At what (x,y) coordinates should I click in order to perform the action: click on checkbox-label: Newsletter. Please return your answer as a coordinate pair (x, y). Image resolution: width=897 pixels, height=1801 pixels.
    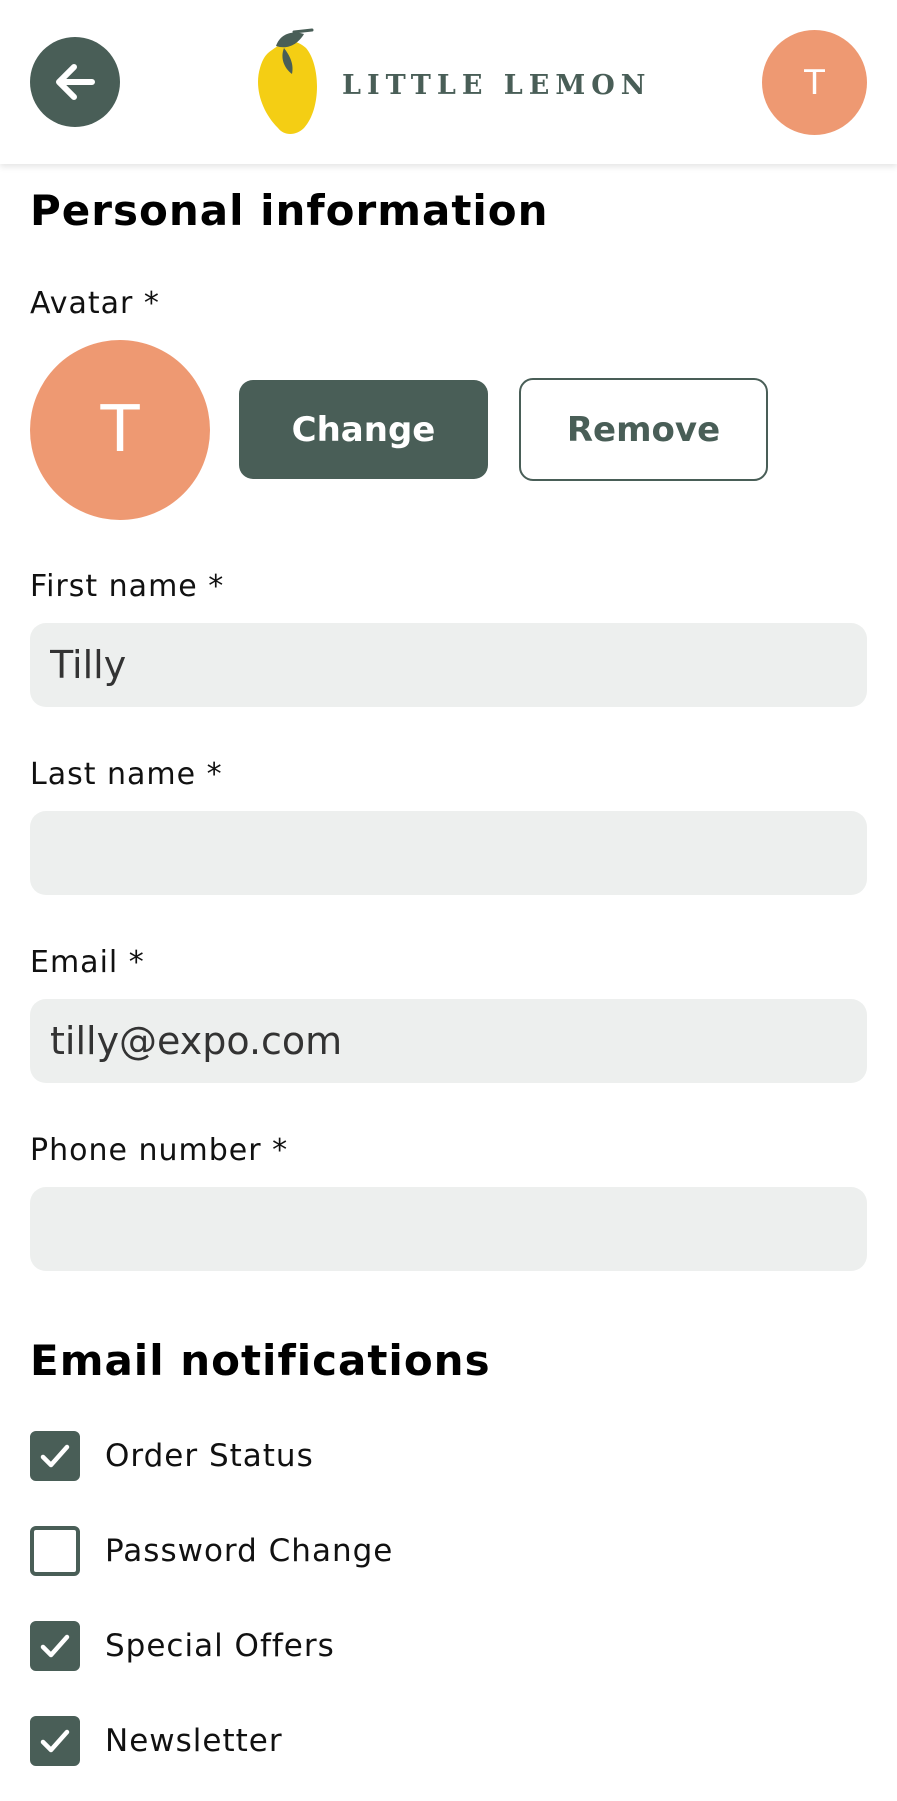
    Looking at the image, I should click on (194, 1741).